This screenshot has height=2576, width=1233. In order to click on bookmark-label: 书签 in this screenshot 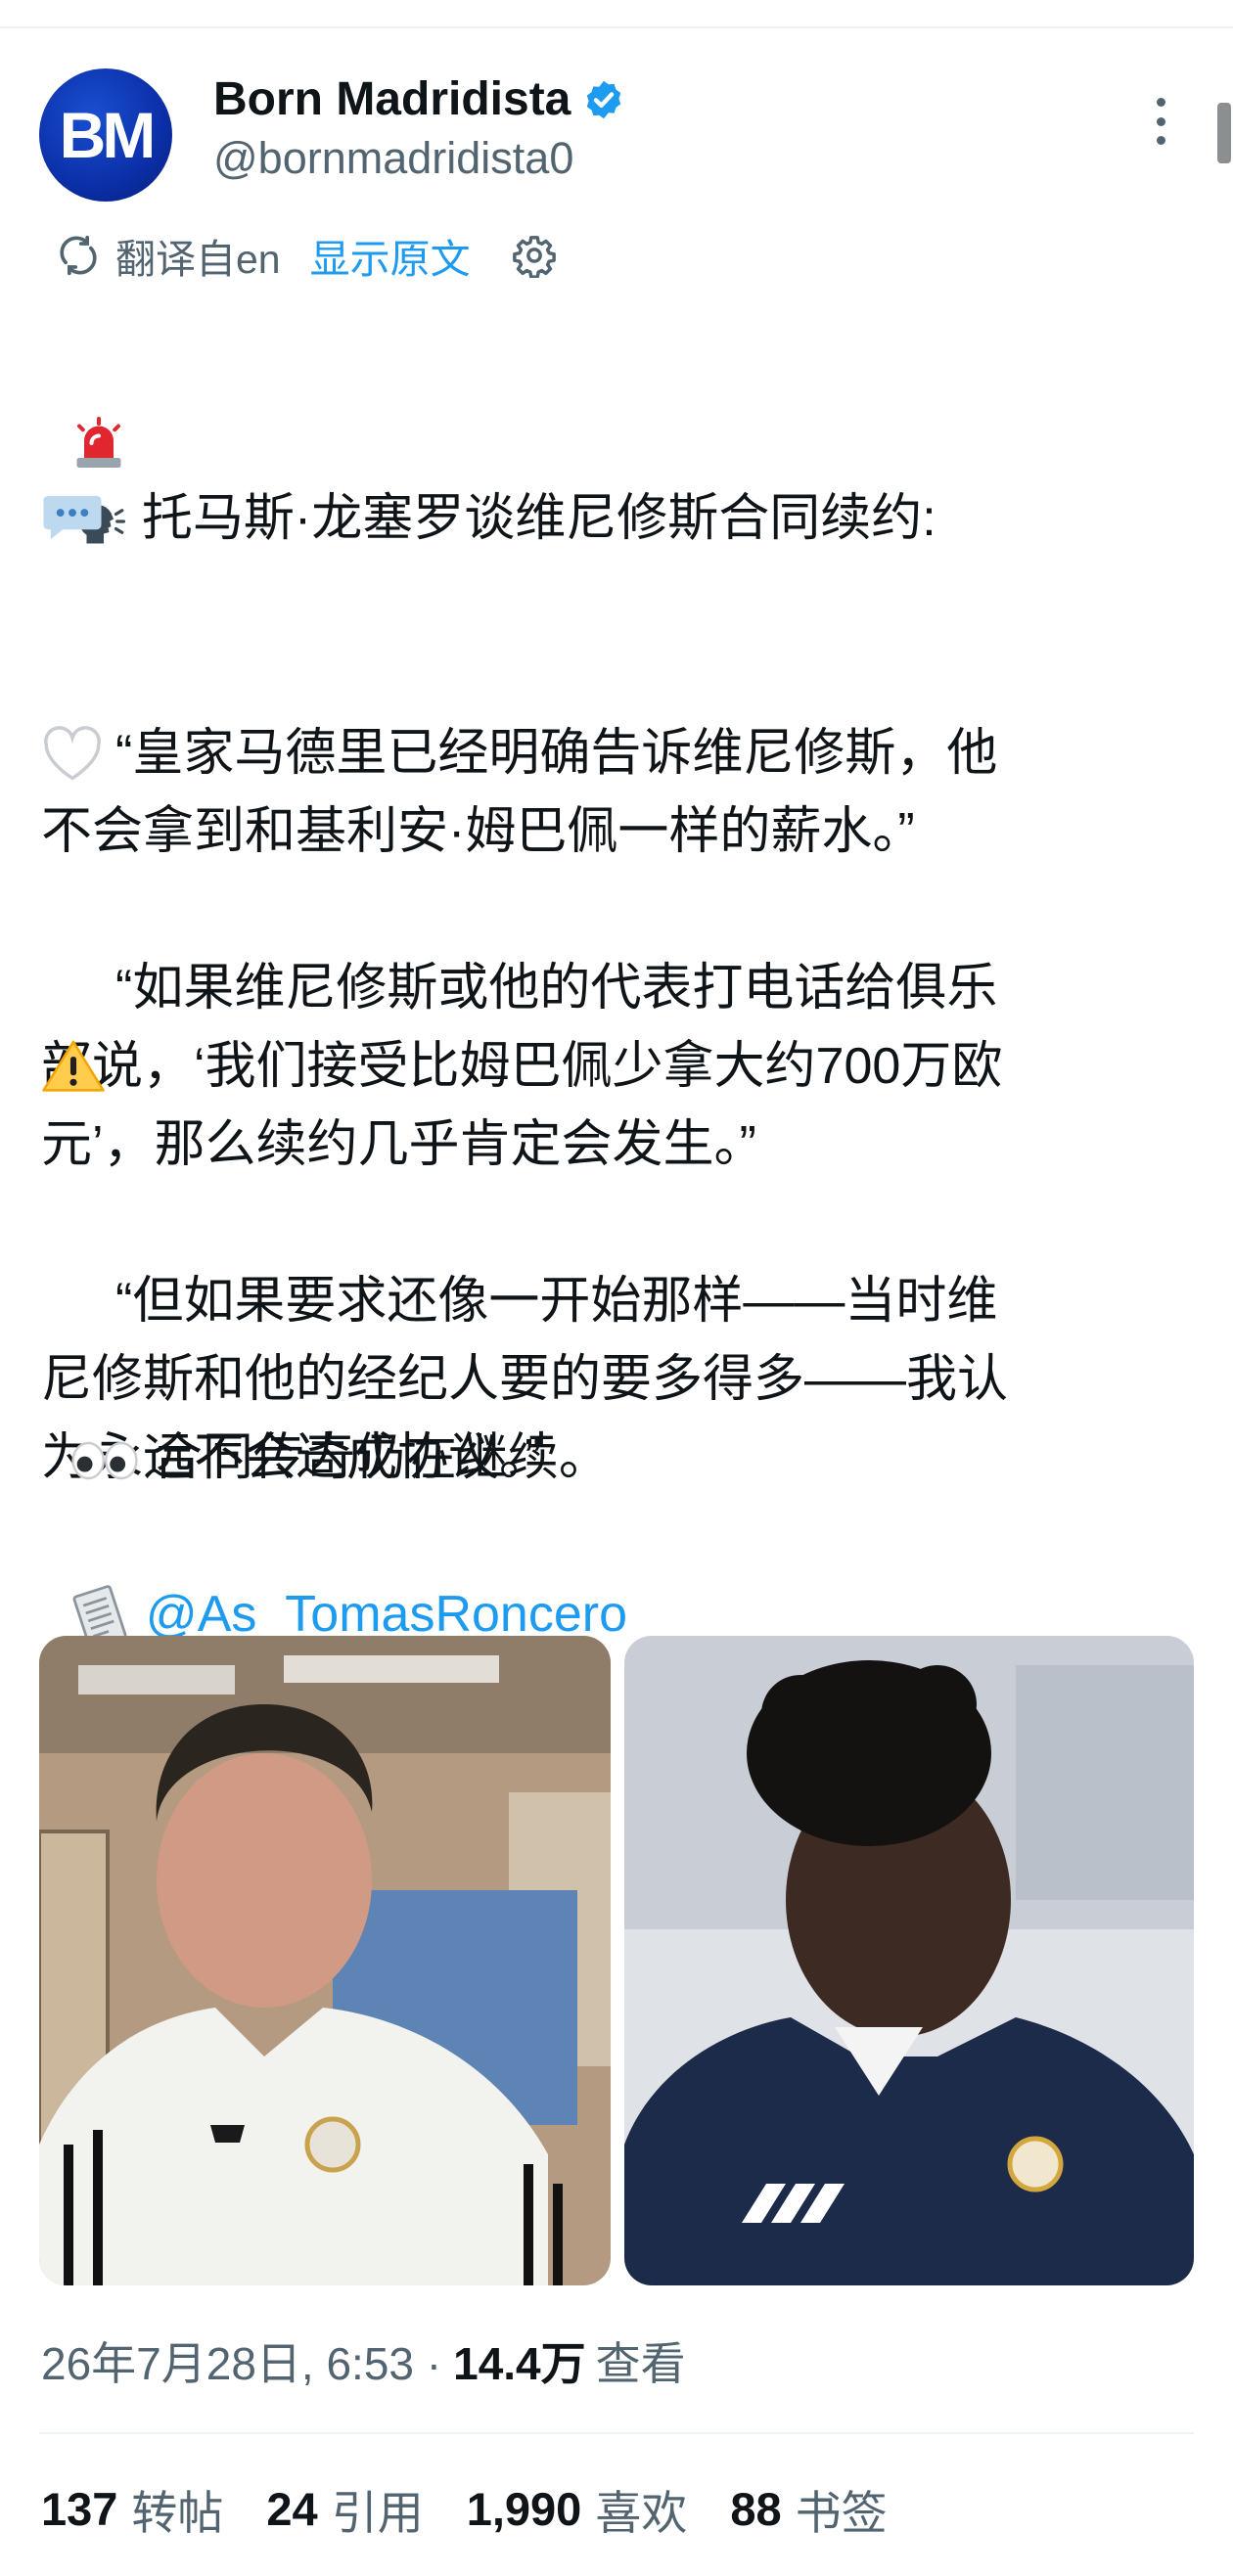, I will do `click(842, 2509)`.